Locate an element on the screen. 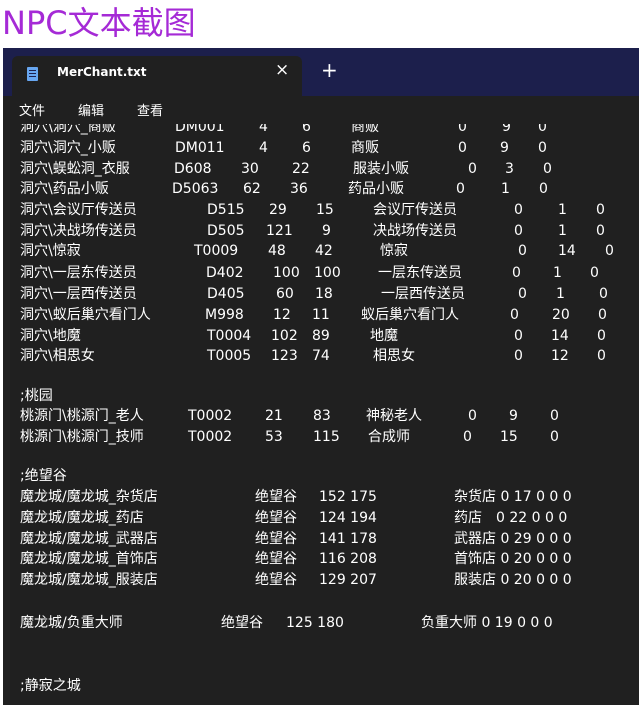 The image size is (642, 705). npc-name: 惊寂 is located at coordinates (394, 251).